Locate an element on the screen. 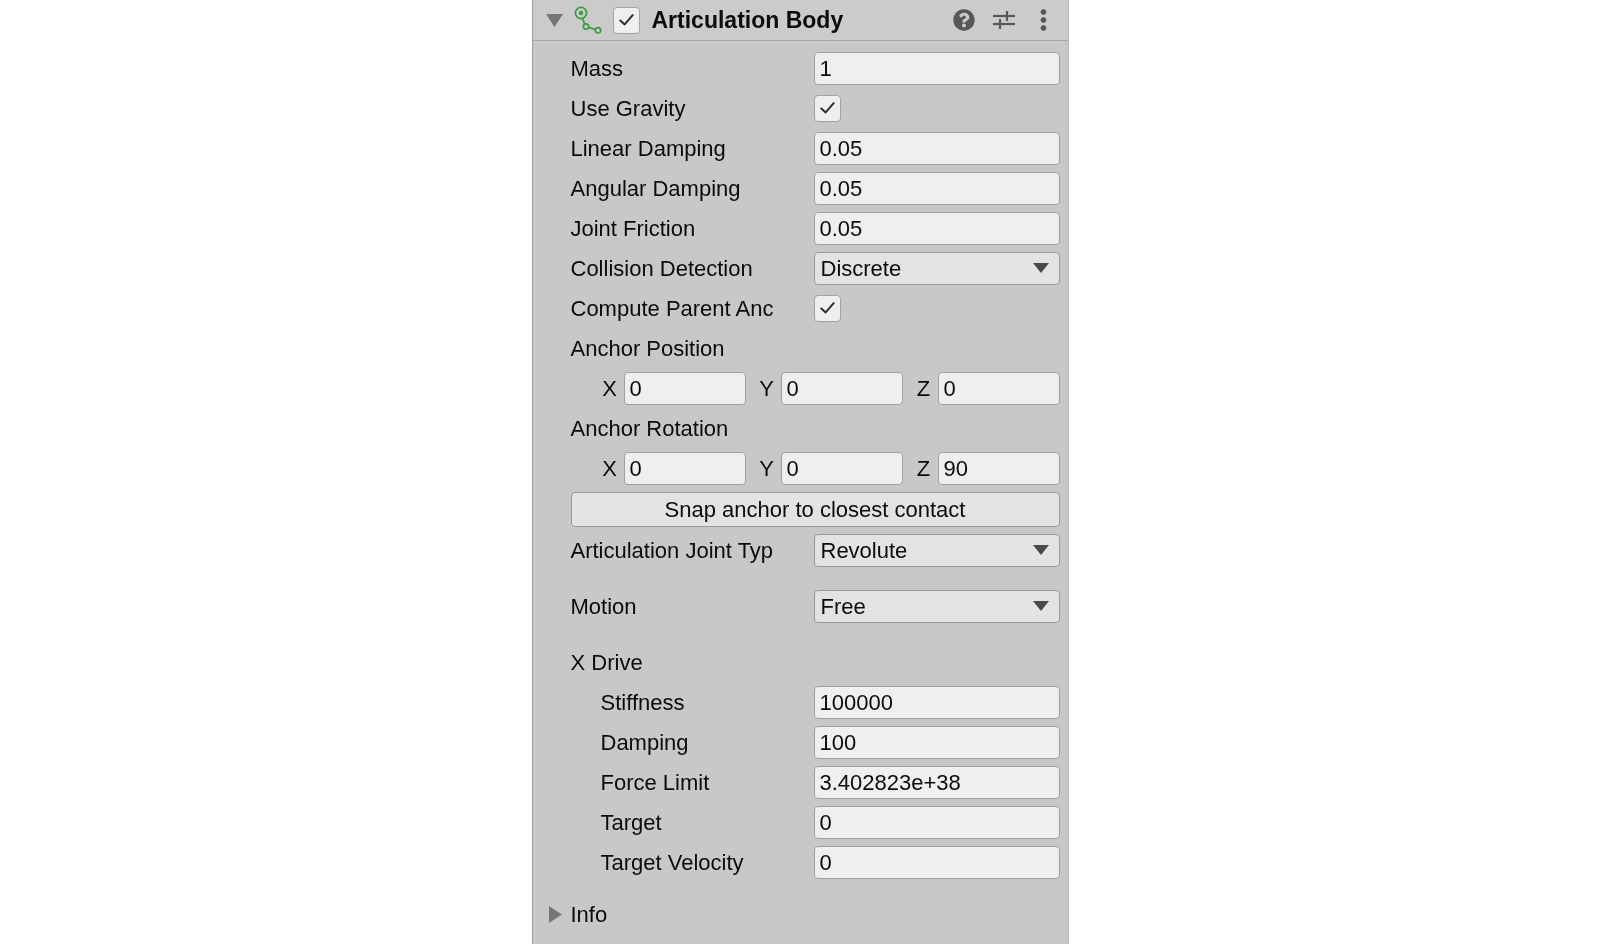 This screenshot has height=944, width=1600. property-label: Target is located at coordinates (631, 822).